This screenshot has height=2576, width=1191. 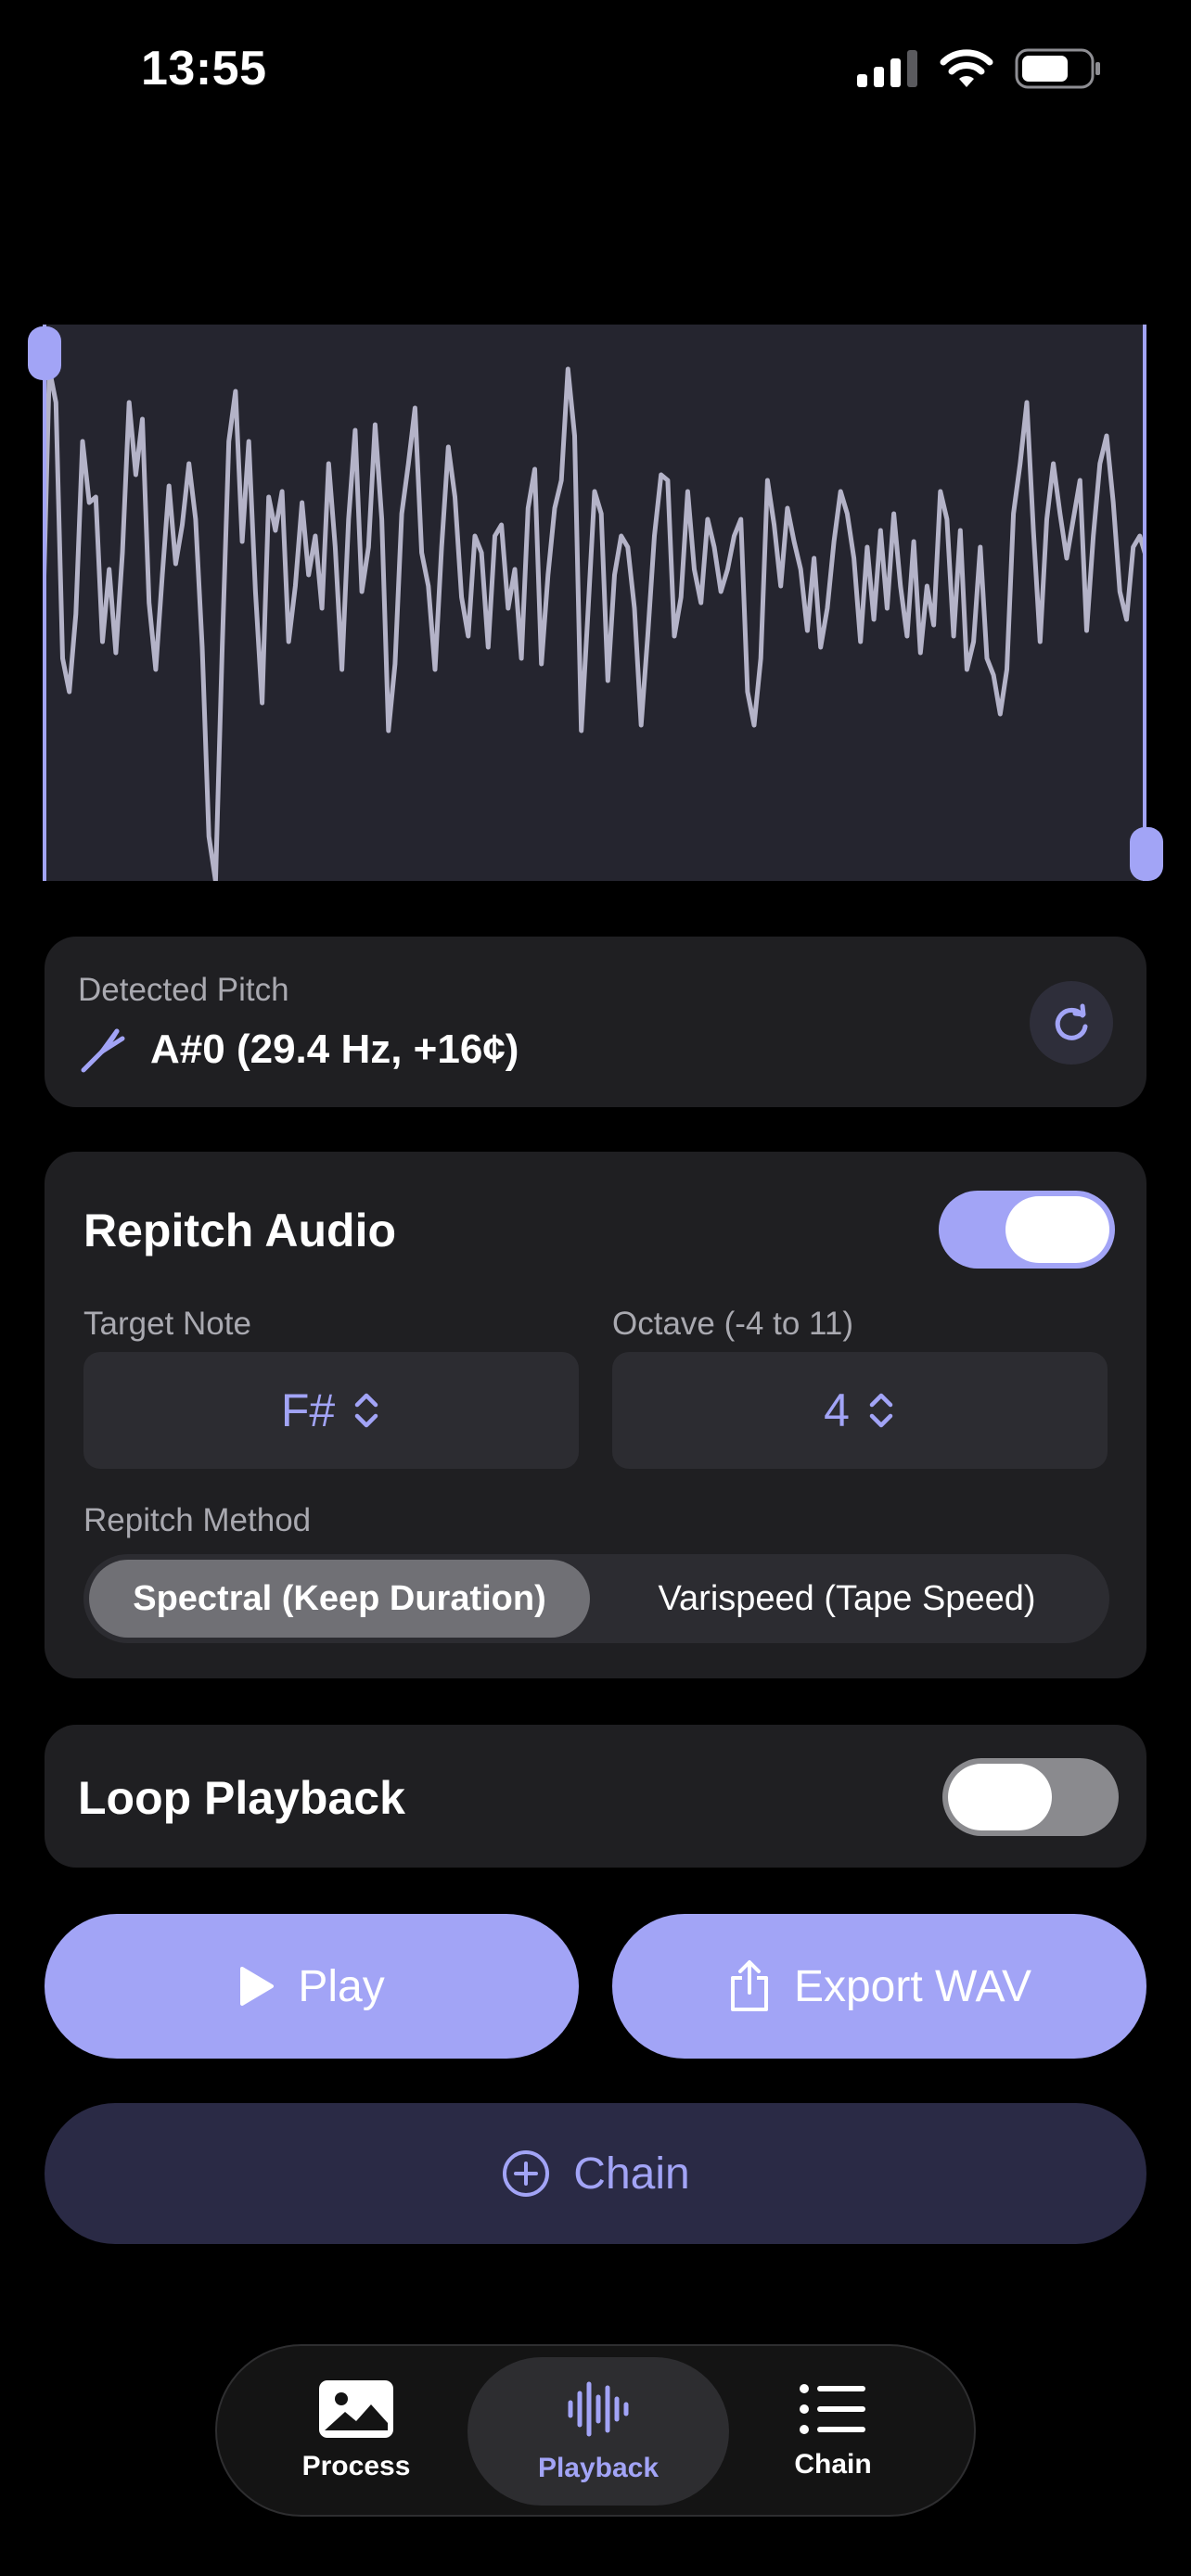 I want to click on refresh-pitch-button, so click(x=1071, y=1023).